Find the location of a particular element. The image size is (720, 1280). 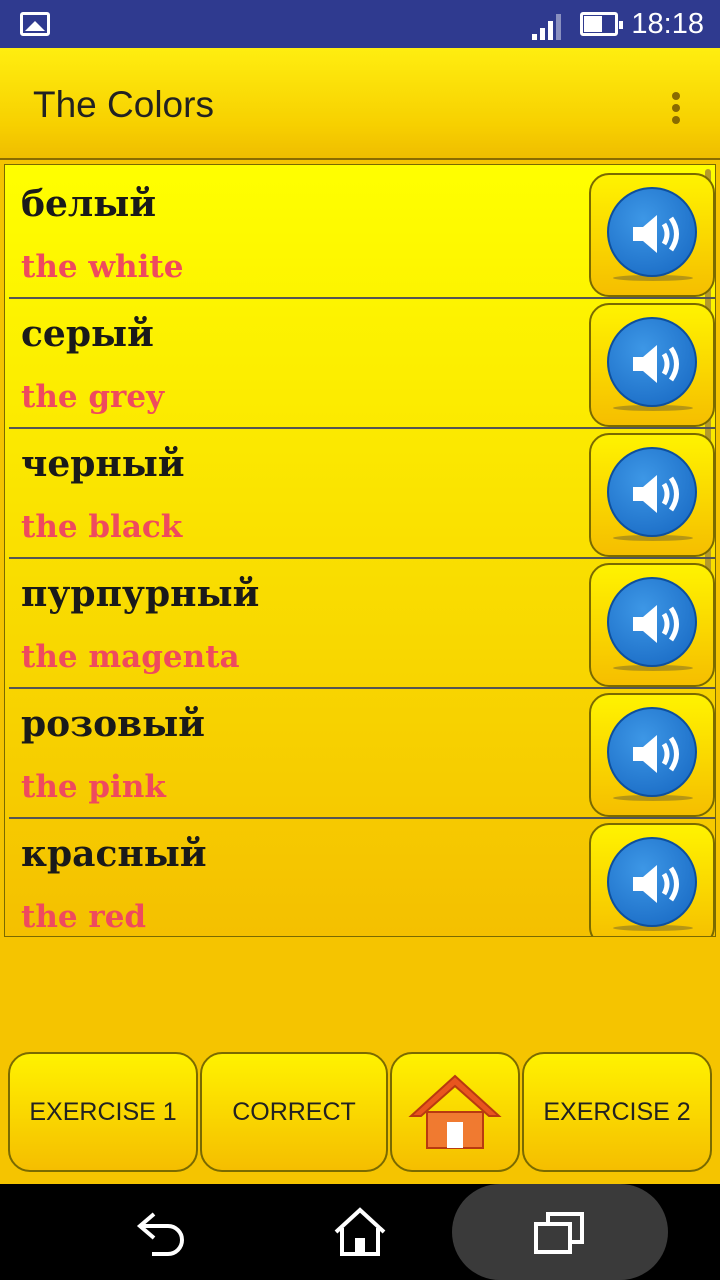

list-item: розовый the pink is located at coordinates (362, 754).